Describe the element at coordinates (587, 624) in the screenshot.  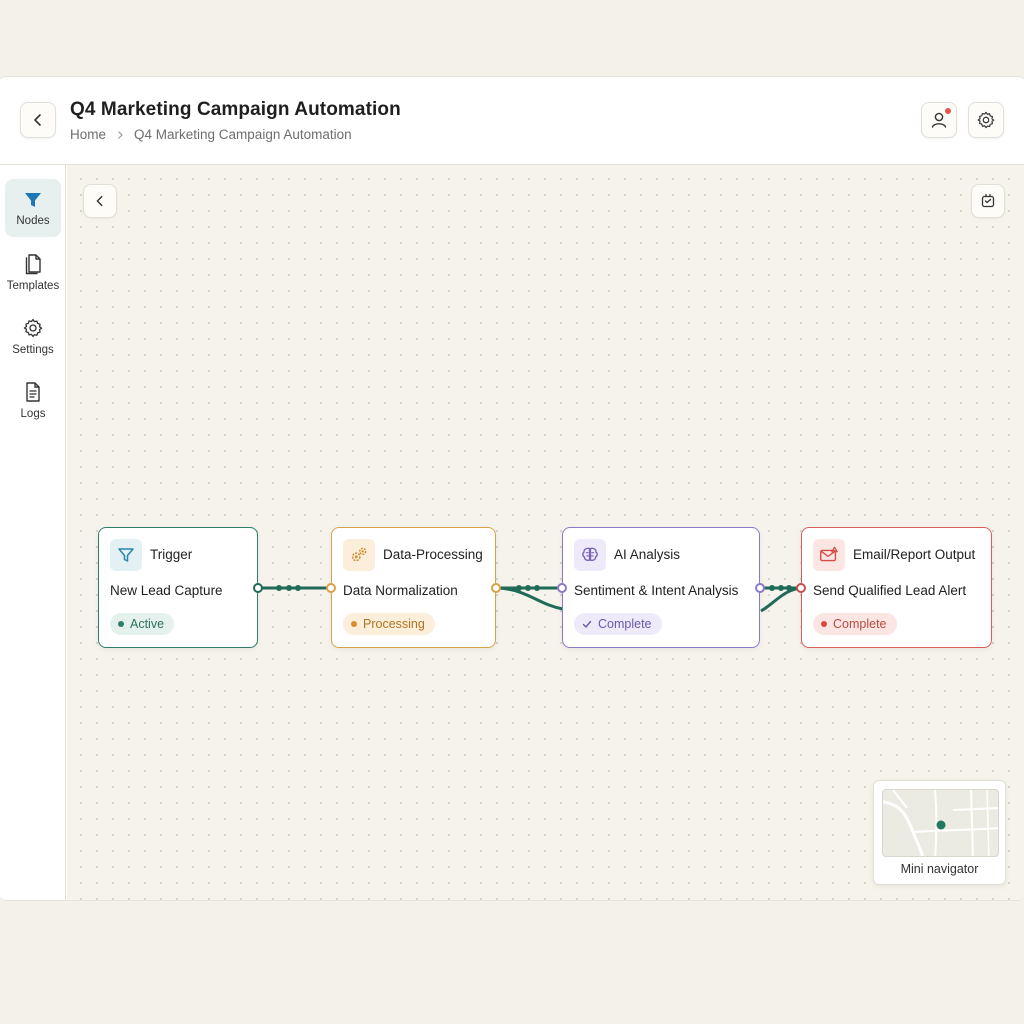
I see `checkmark-icon` at that location.